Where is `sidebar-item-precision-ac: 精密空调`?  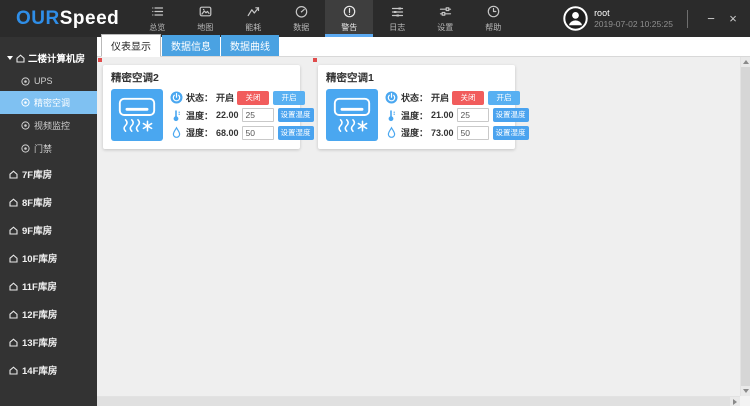 sidebar-item-precision-ac: 精密空调 is located at coordinates (48, 102).